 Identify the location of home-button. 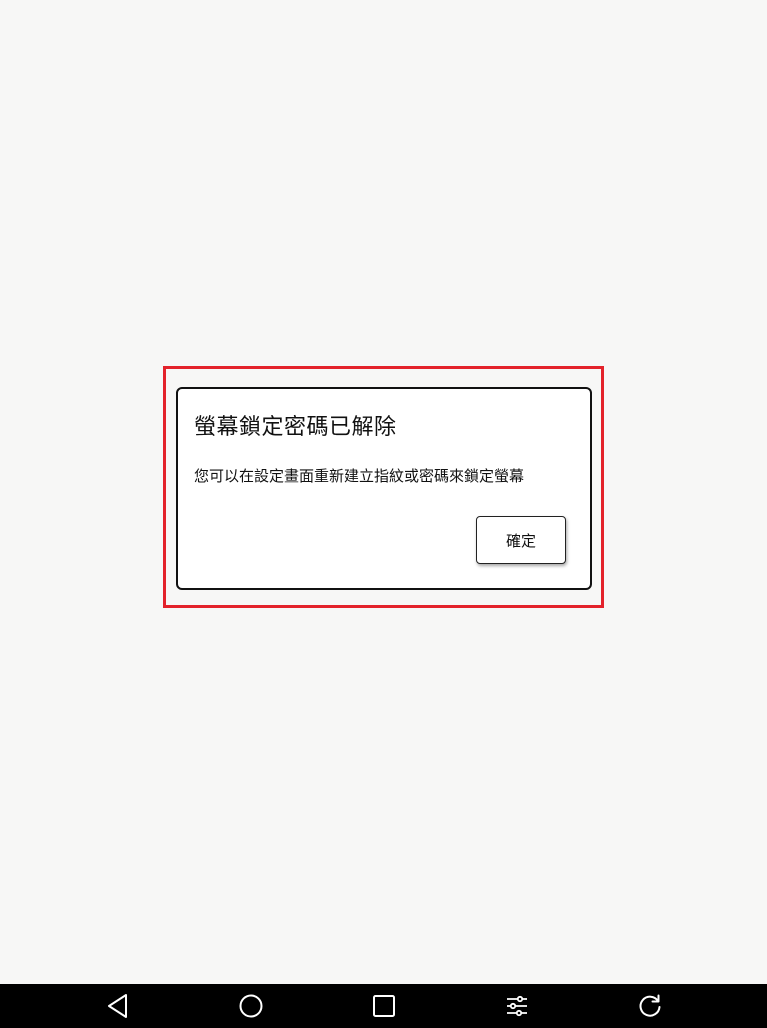
(251, 1006).